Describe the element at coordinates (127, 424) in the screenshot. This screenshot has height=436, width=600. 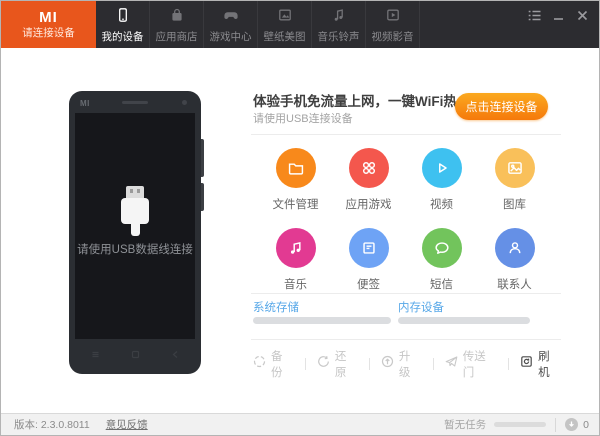
I see `feedback-link: 意见反馈` at that location.